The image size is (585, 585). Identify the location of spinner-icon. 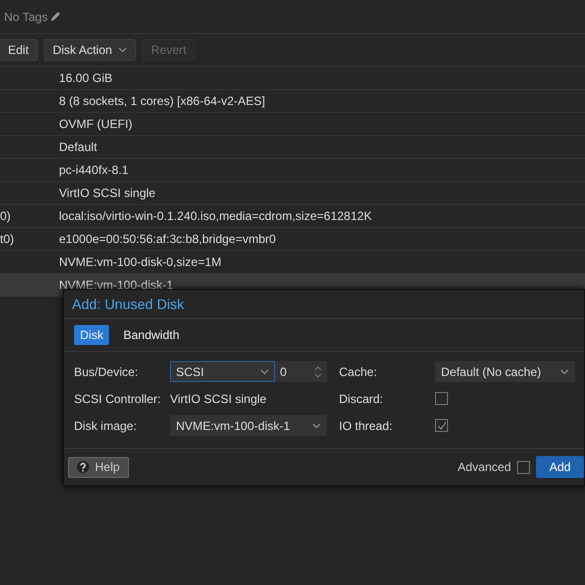
(318, 371).